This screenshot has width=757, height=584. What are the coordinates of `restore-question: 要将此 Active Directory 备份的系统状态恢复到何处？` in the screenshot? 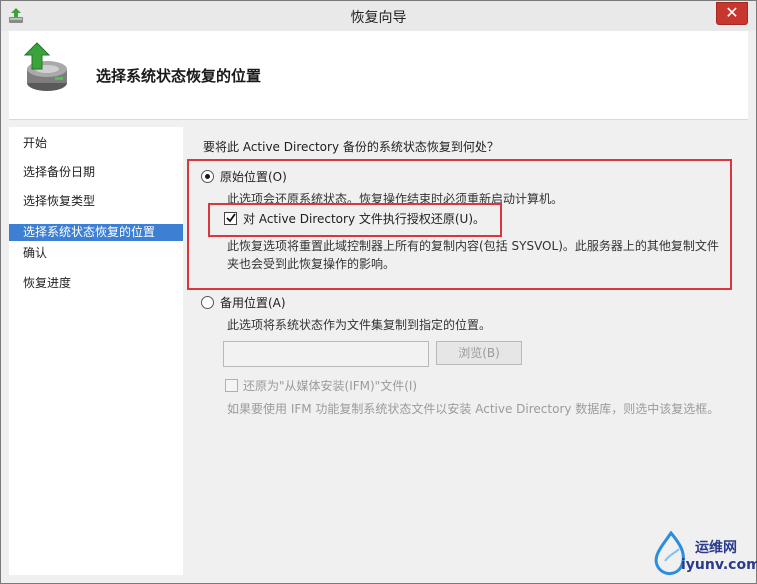 It's located at (351, 147).